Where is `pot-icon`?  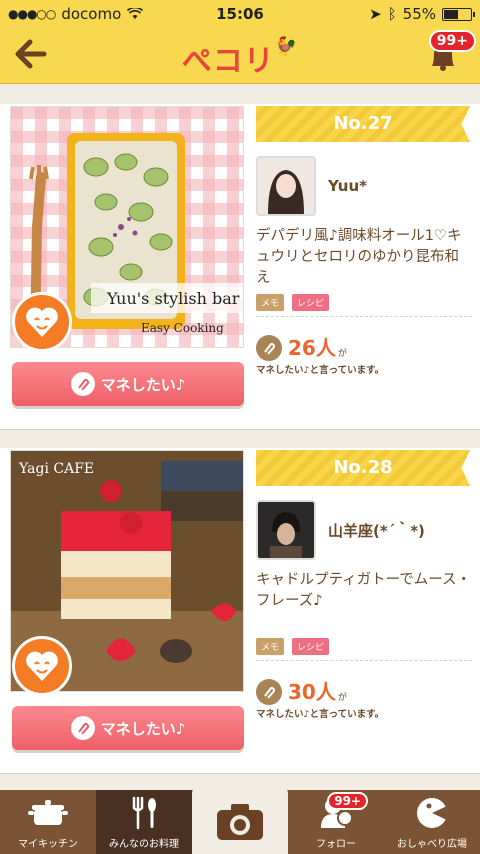
pot-icon is located at coordinates (48, 813).